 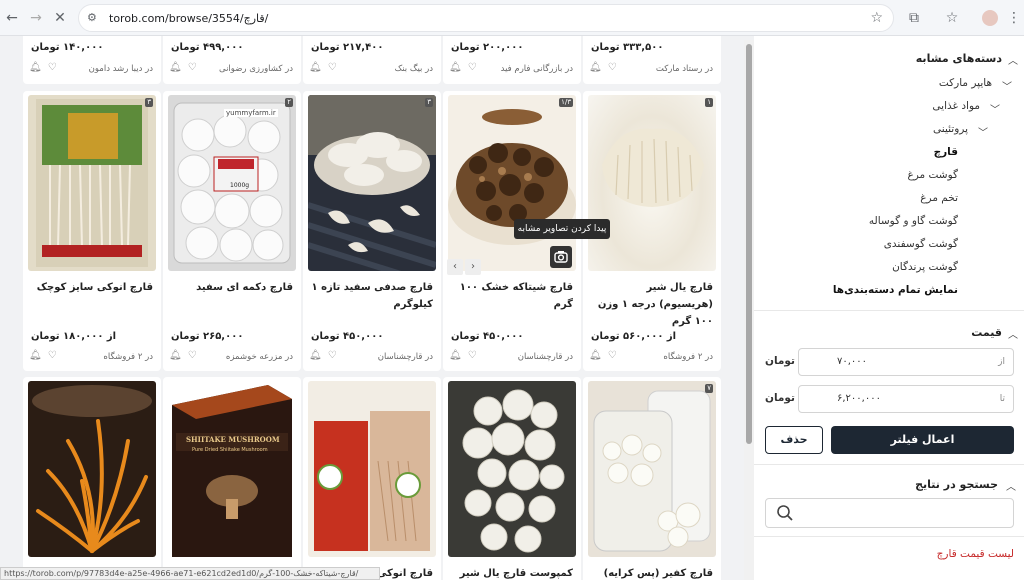 I want to click on divider, so click(x=889, y=310).